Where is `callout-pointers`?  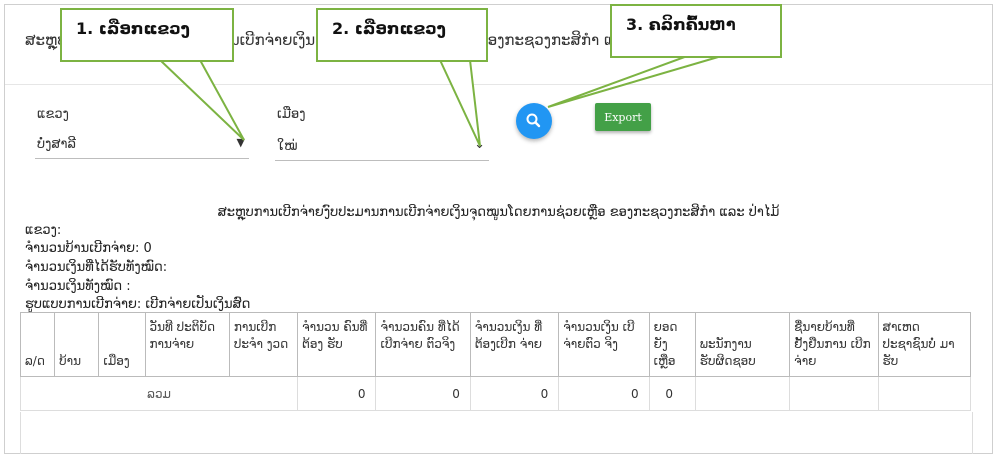 callout-pointers is located at coordinates (441, 100).